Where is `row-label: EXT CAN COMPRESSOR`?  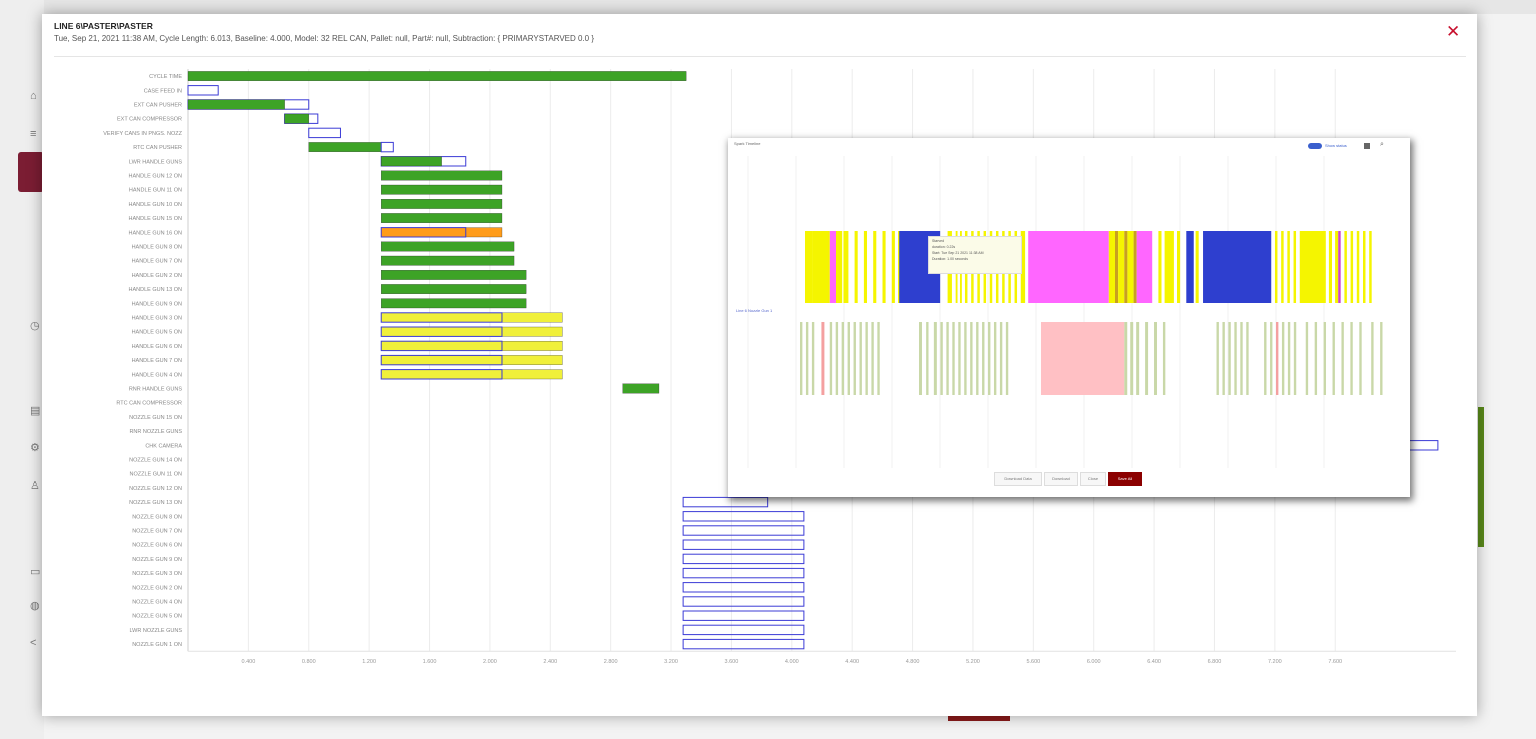
row-label: EXT CAN COMPRESSOR is located at coordinates (149, 120).